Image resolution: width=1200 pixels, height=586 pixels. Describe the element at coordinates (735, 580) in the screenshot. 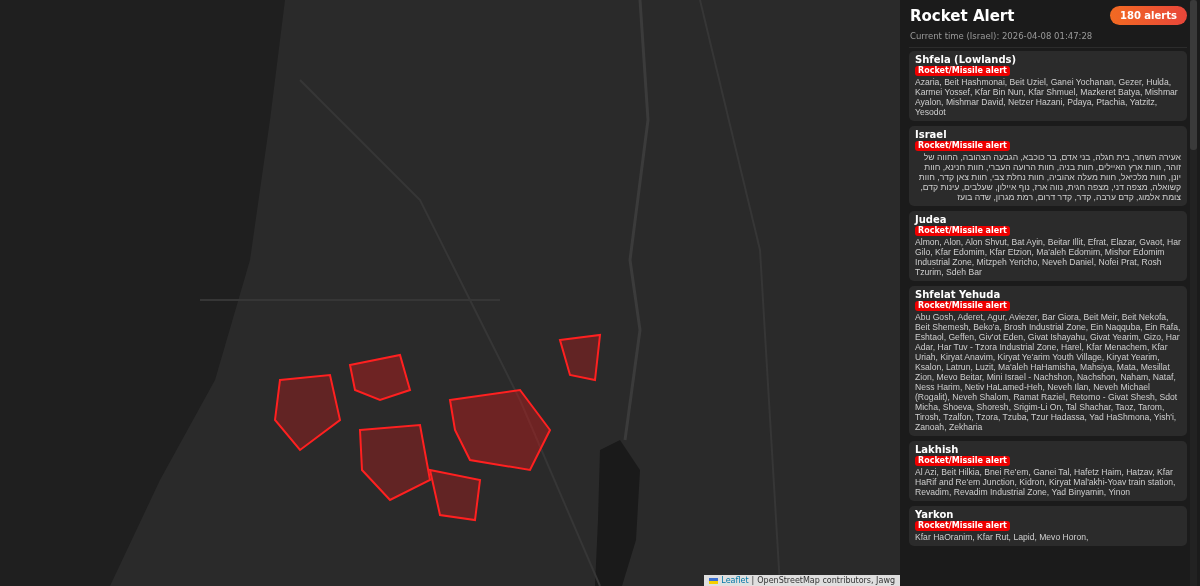

I see `attribution-link: Leaflet` at that location.